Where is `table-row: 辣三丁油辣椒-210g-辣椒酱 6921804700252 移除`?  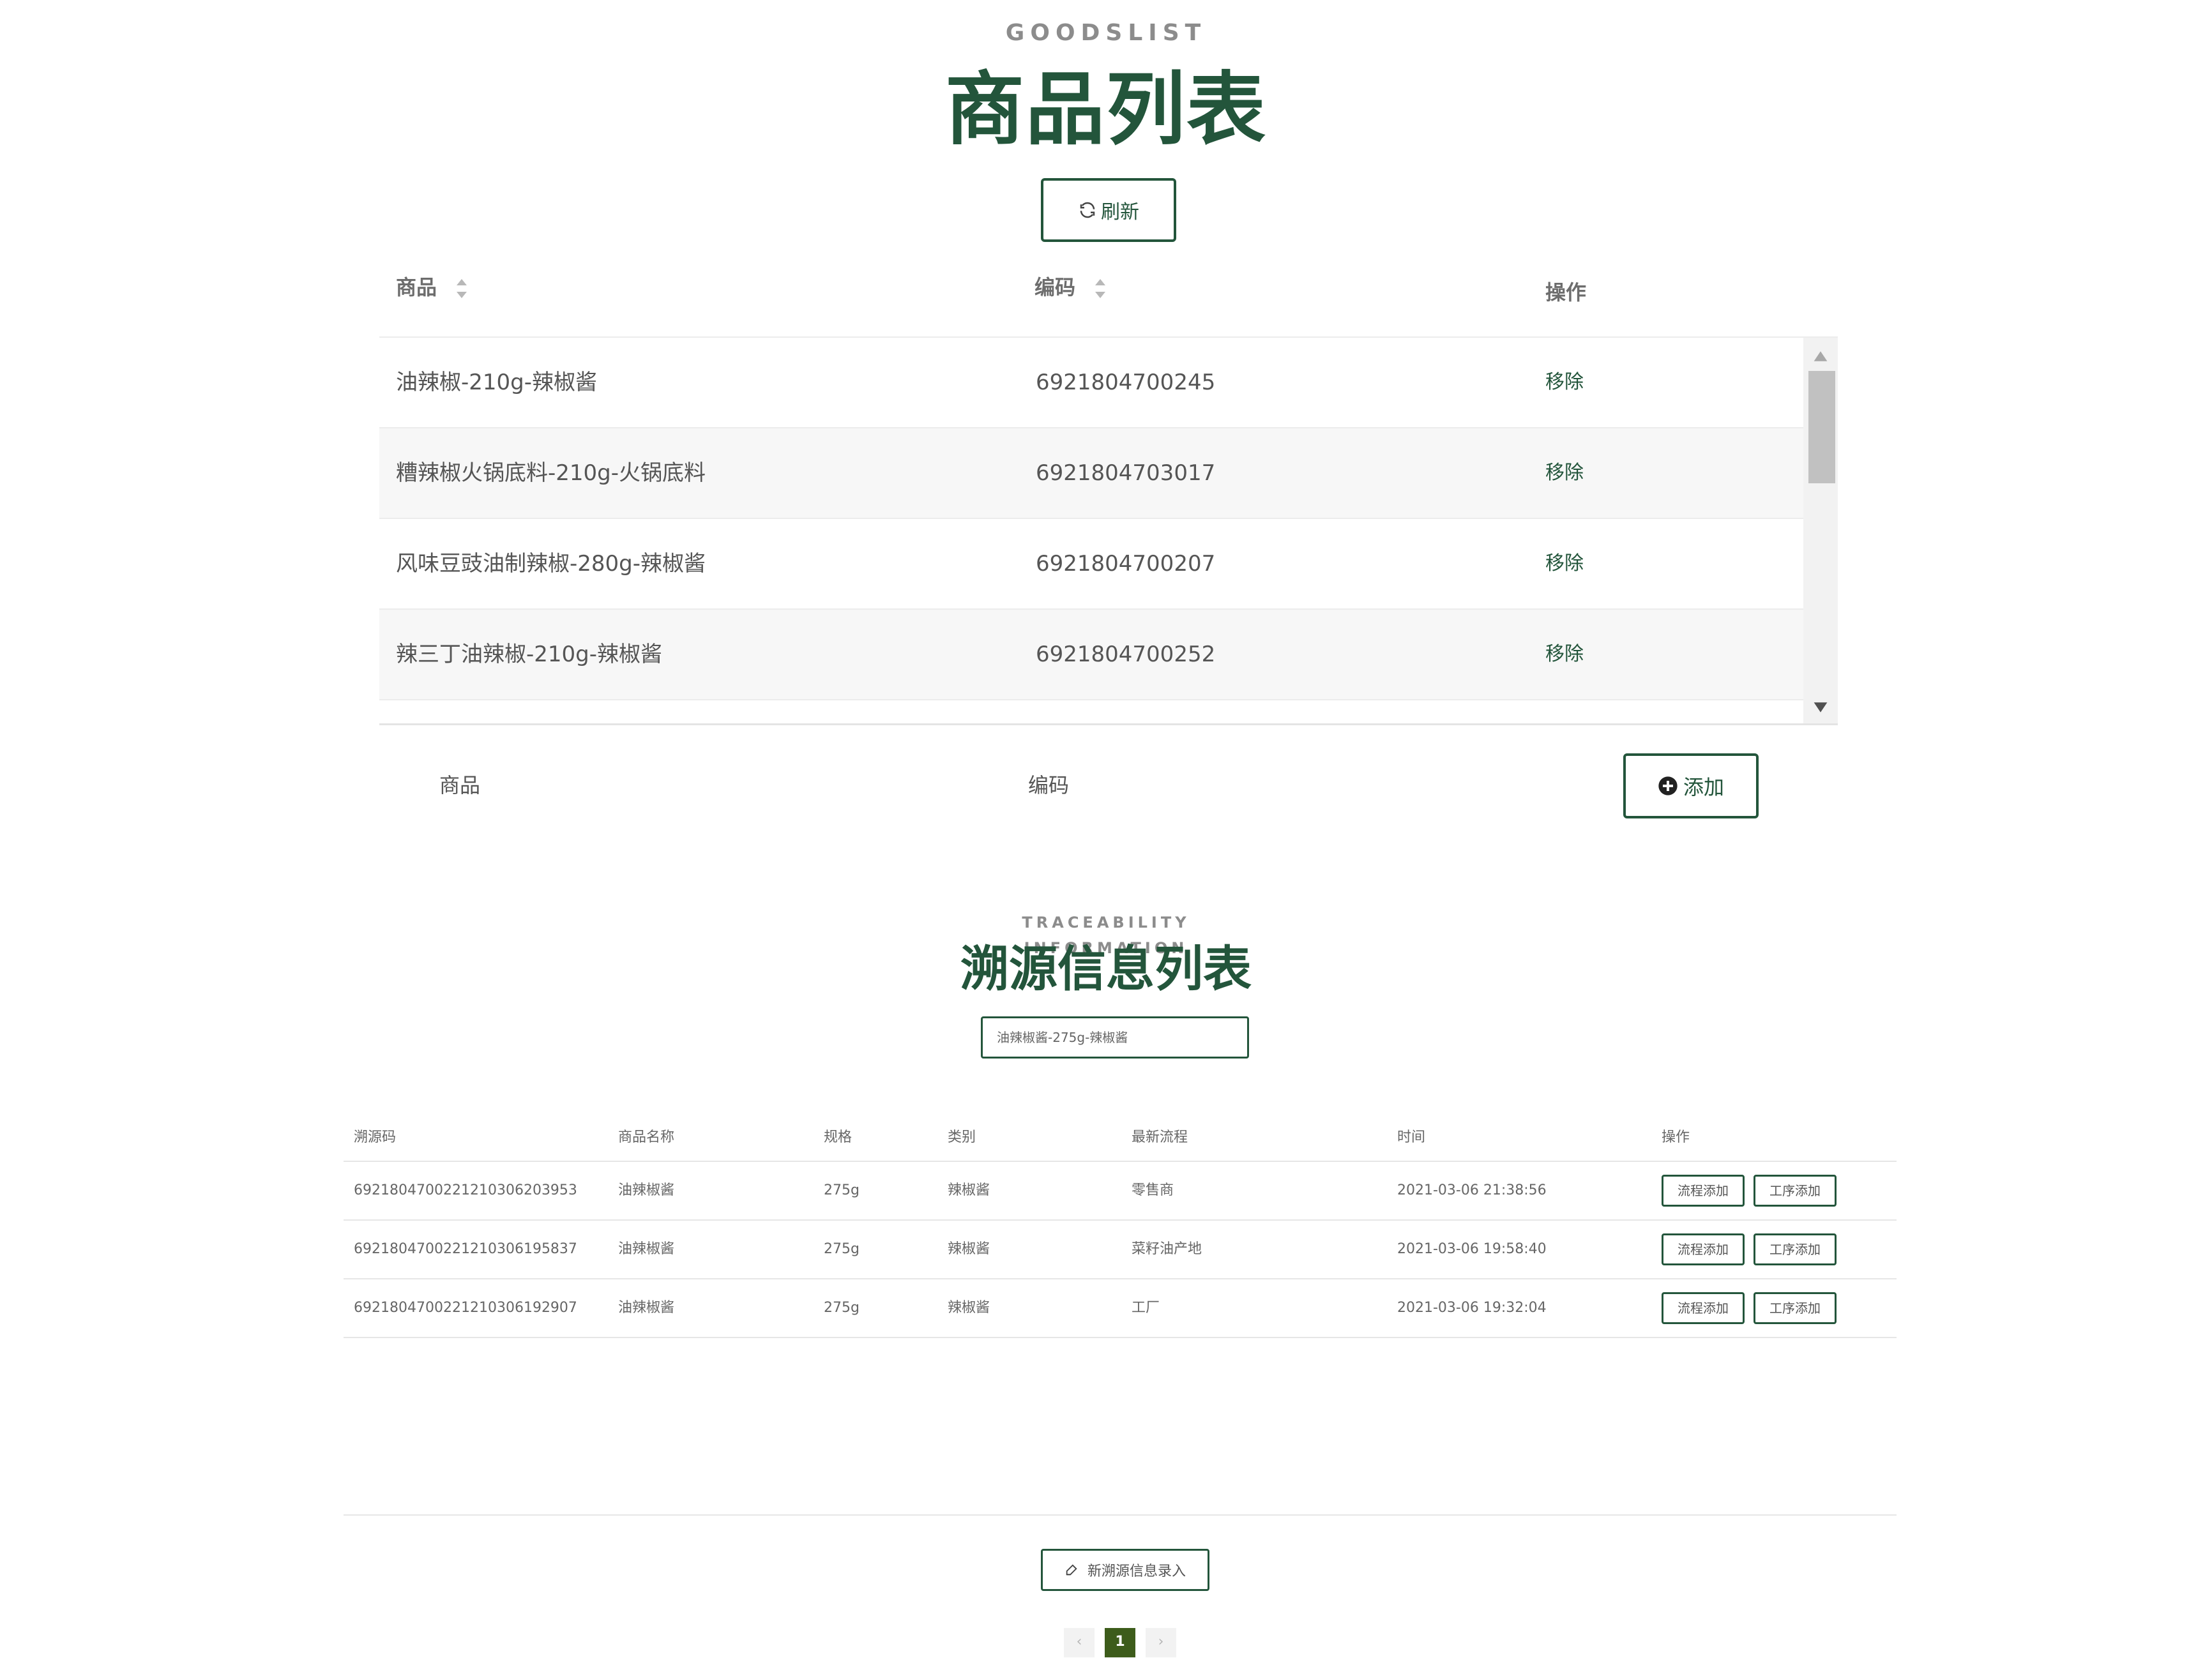
table-row: 辣三丁油辣椒-210g-辣椒酱 6921804700252 移除 is located at coordinates (1091, 655).